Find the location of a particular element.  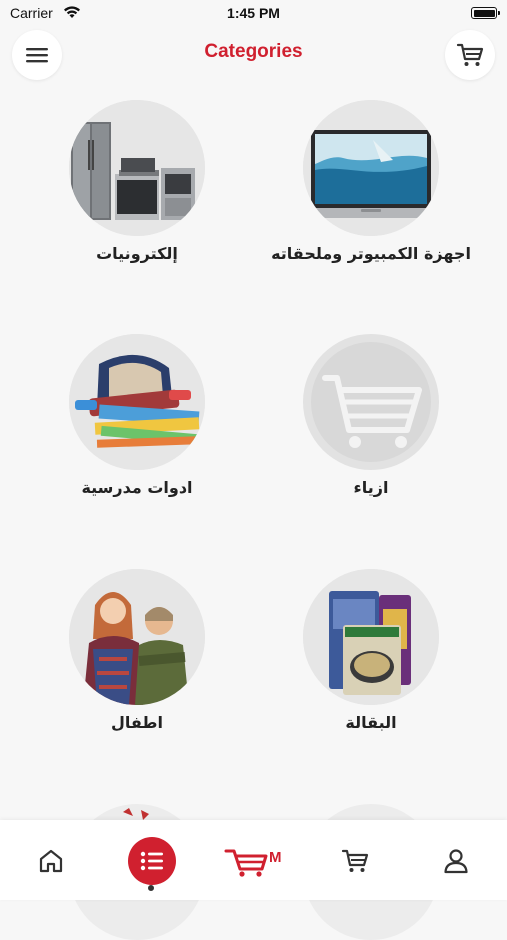

tab-profile is located at coordinates (456, 861).